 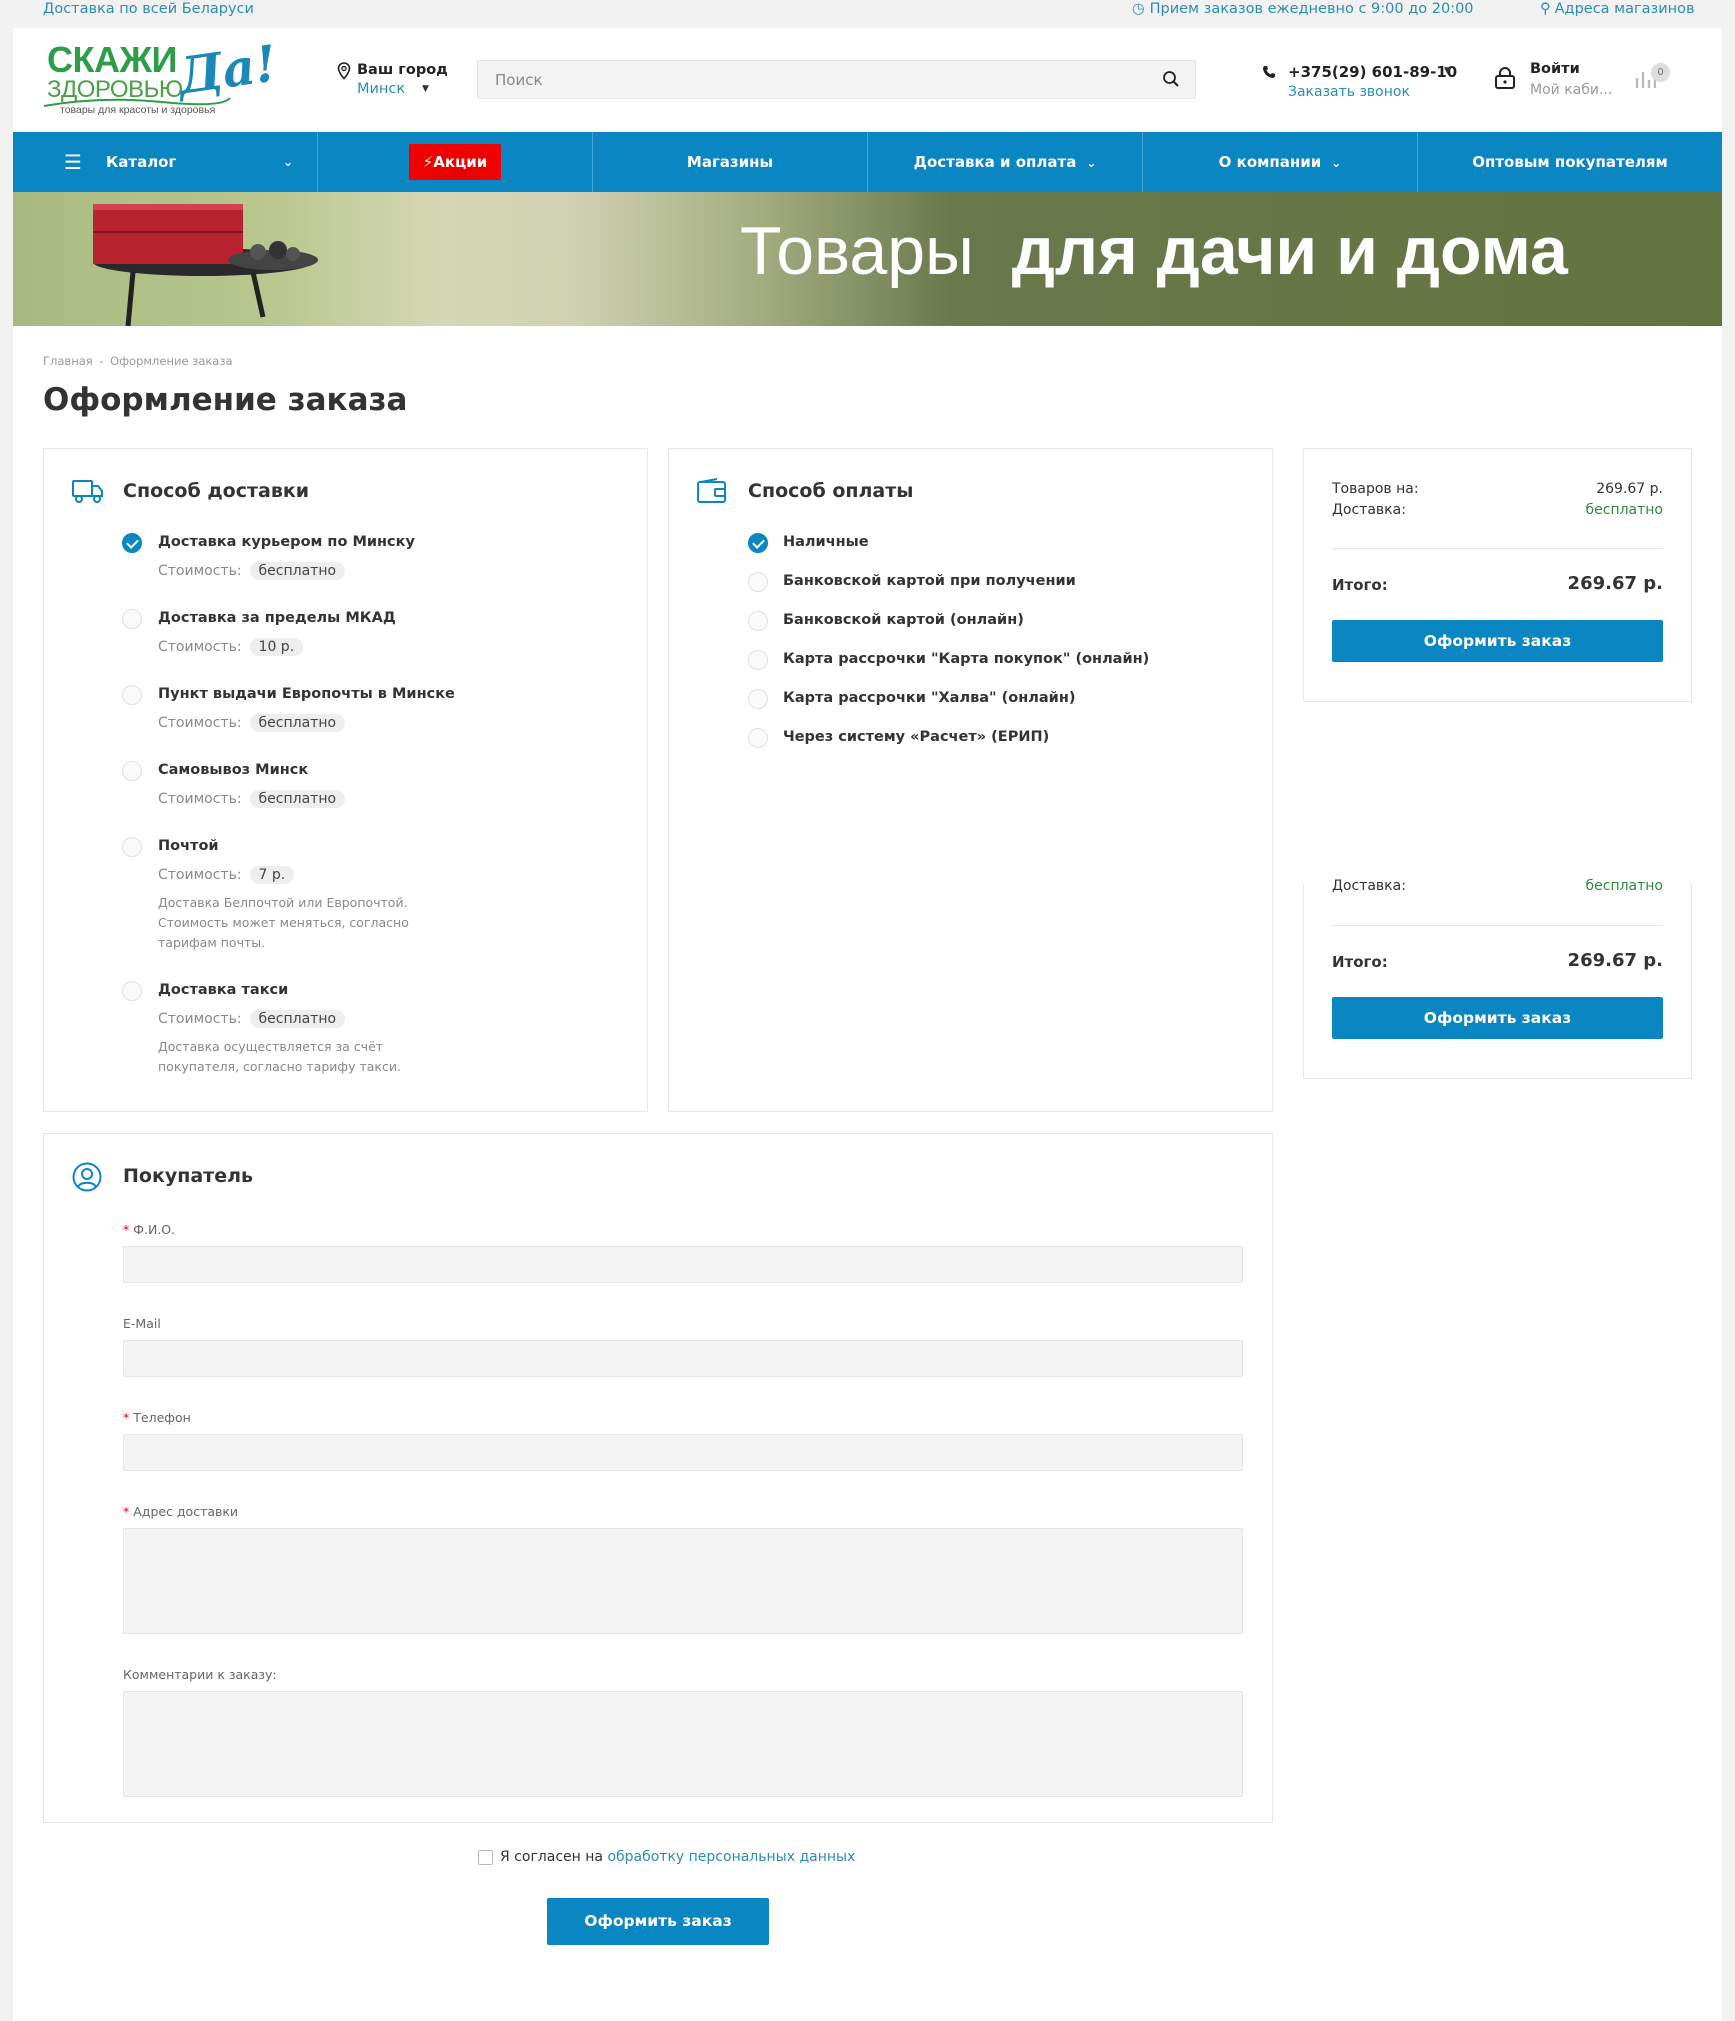 I want to click on consent-checkbox, so click(x=485, y=1857).